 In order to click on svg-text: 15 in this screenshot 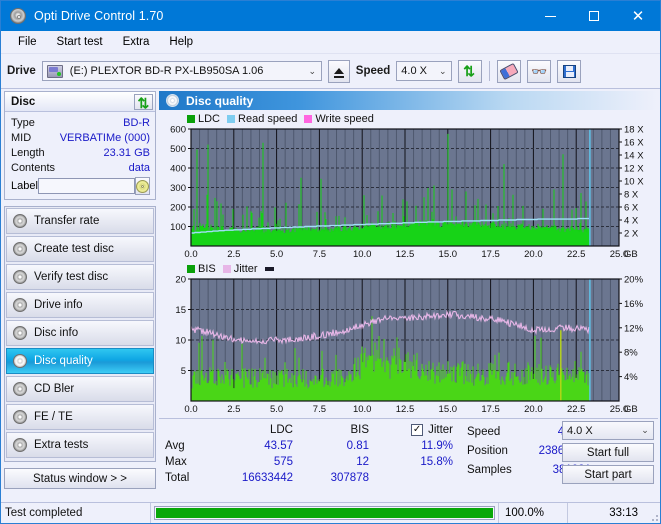, I will do `click(180, 310)`.